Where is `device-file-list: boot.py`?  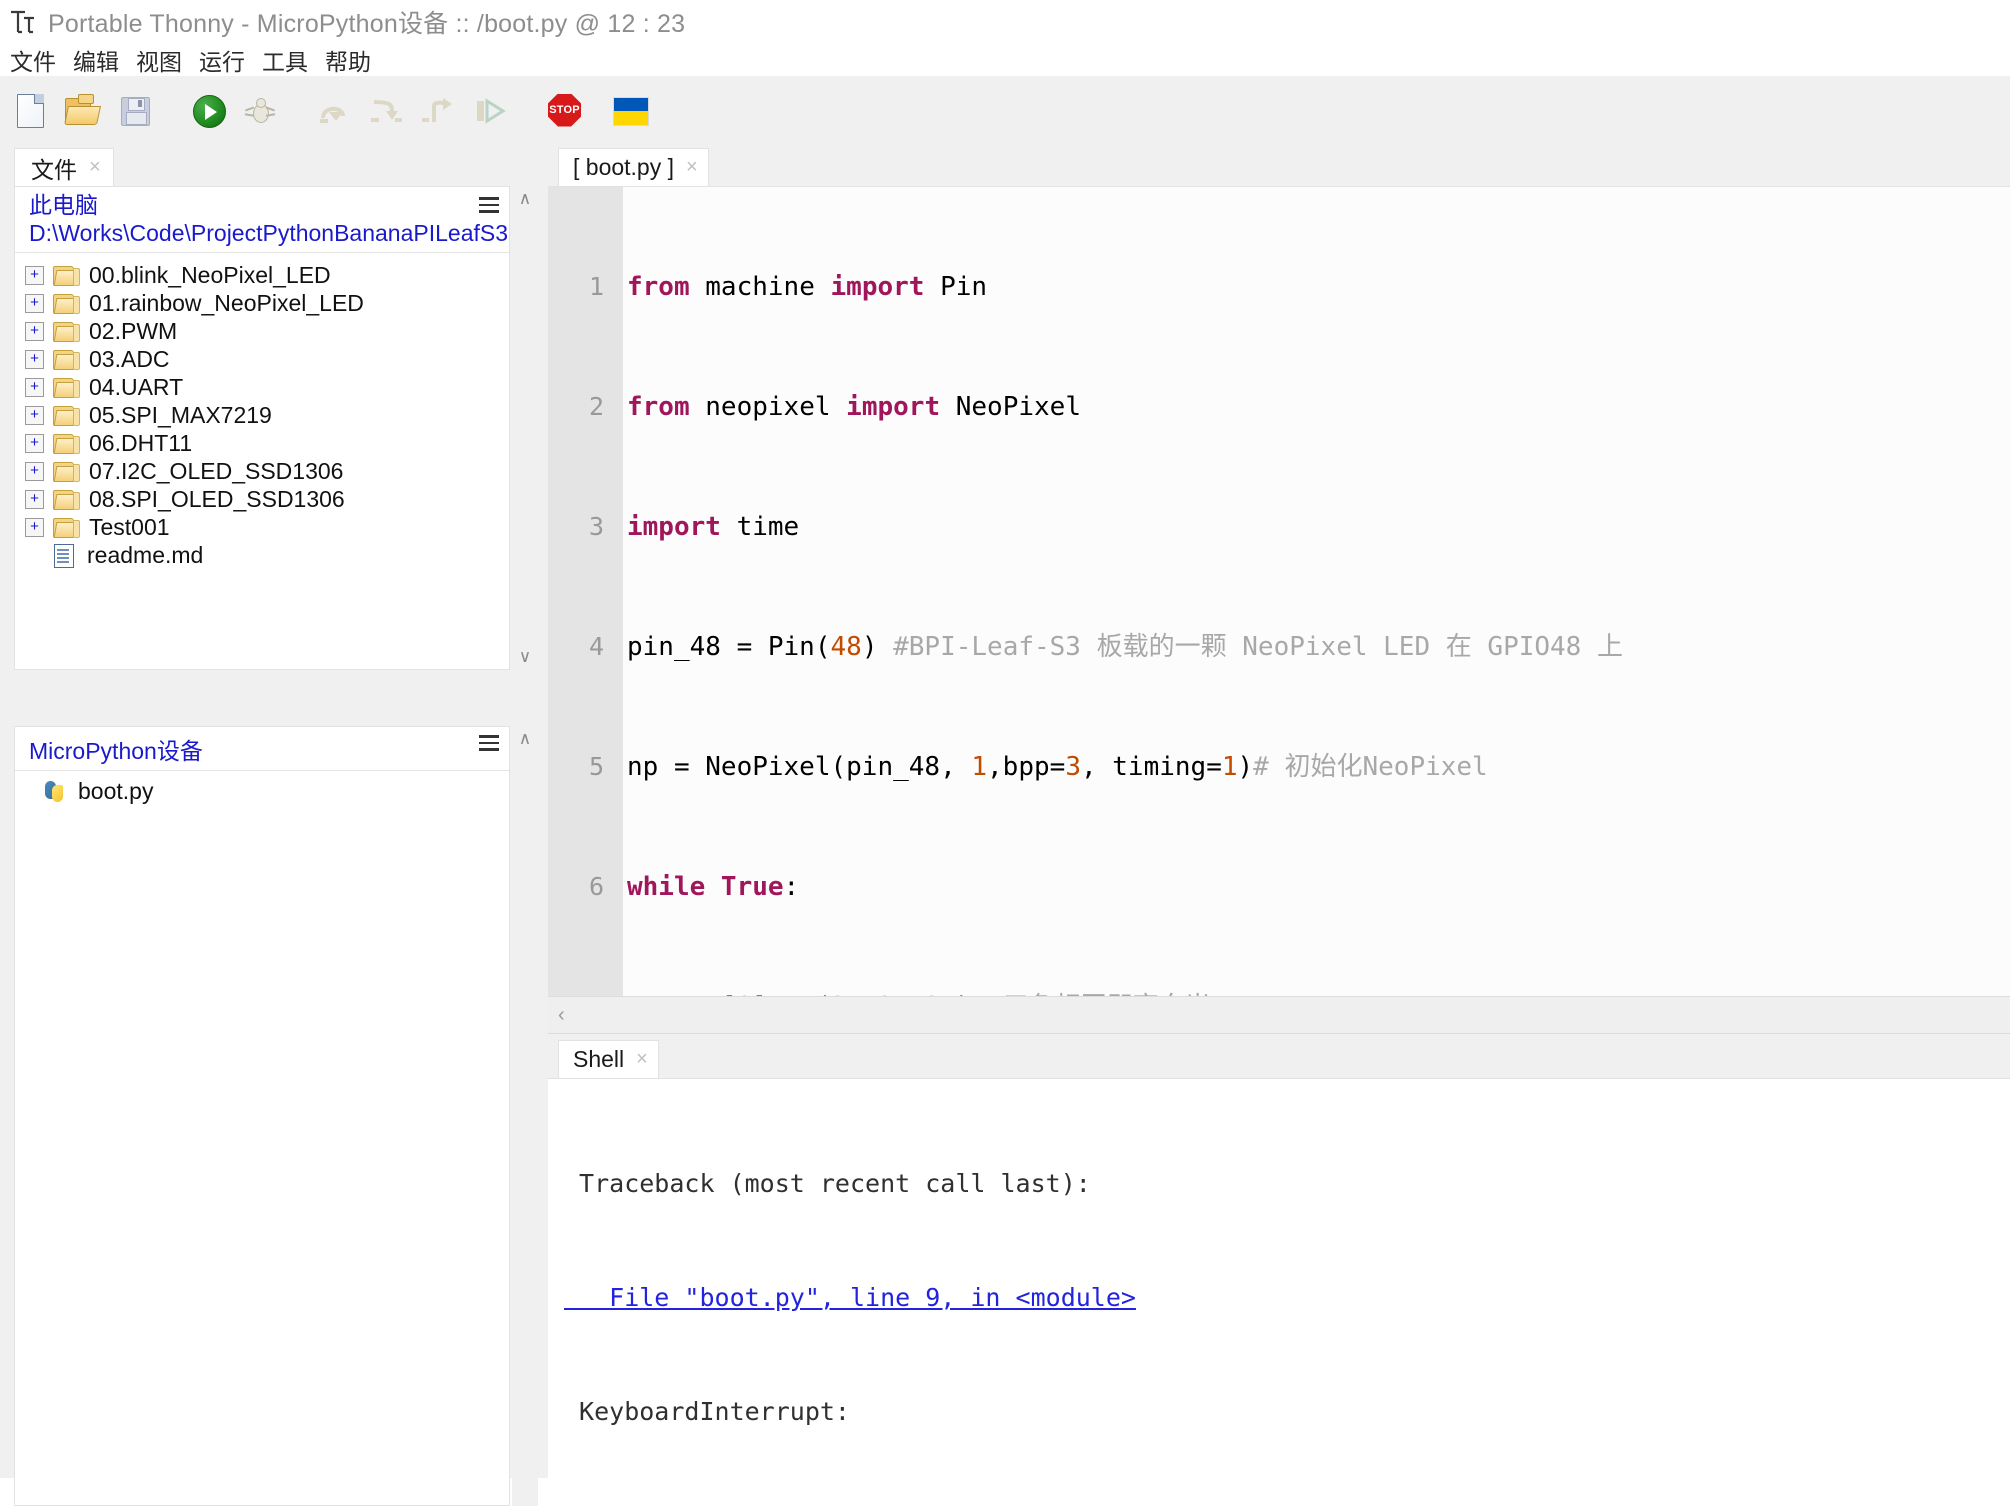
device-file-list: boot.py is located at coordinates (262, 788).